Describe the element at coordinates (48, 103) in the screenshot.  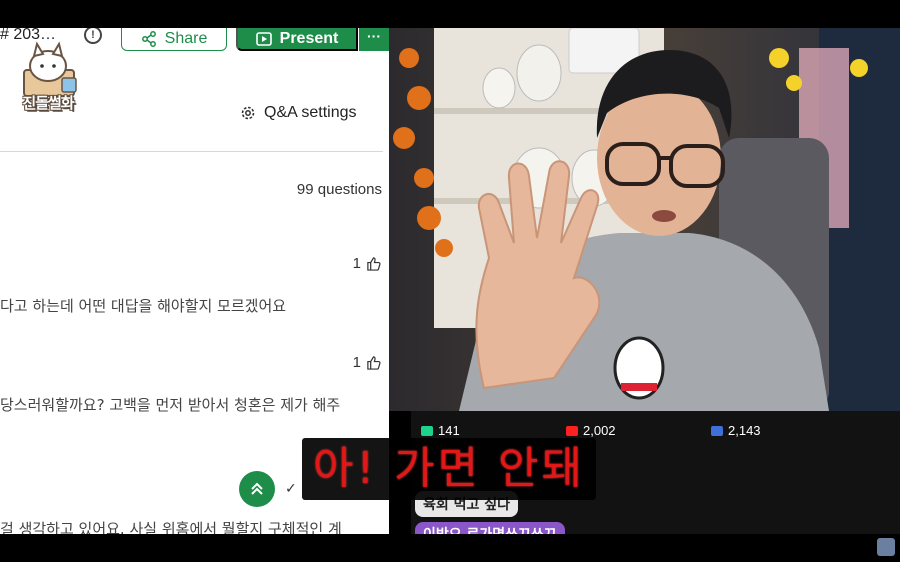
I see `logo-text: 진돌썰화` at that location.